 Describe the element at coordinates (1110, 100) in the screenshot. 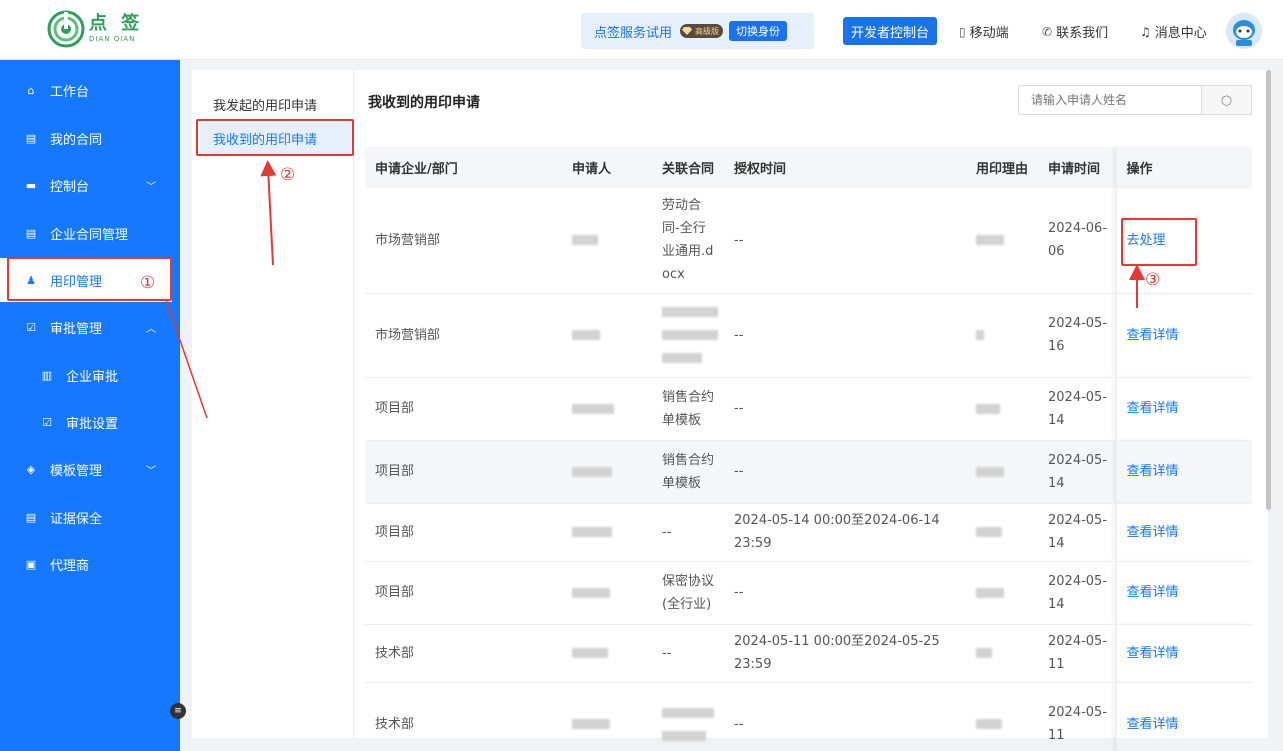

I see `search-input` at that location.